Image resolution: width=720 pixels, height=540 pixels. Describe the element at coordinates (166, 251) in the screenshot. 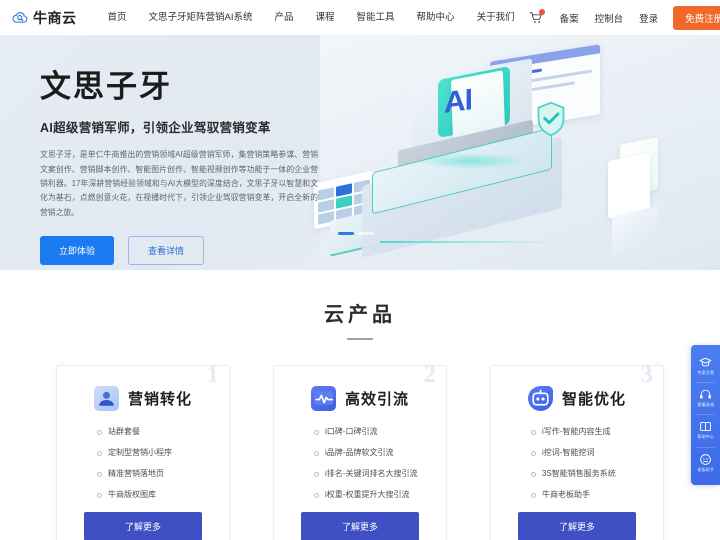

I see `view-details-button: 查看详情` at that location.